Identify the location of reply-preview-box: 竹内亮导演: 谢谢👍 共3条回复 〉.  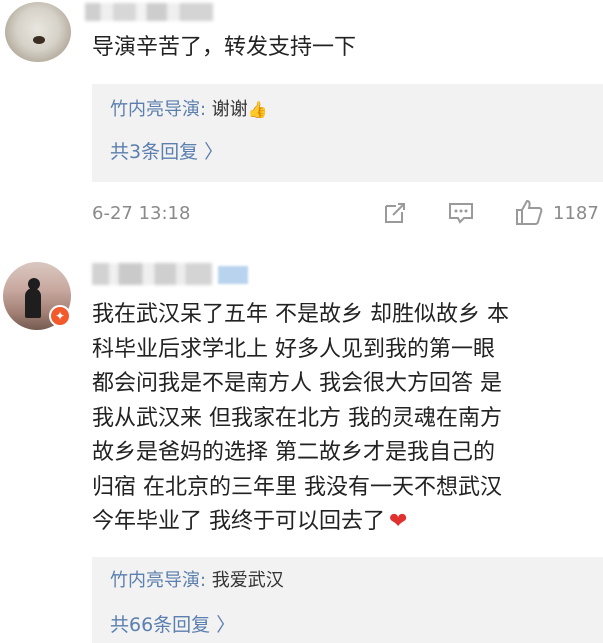
(347, 133).